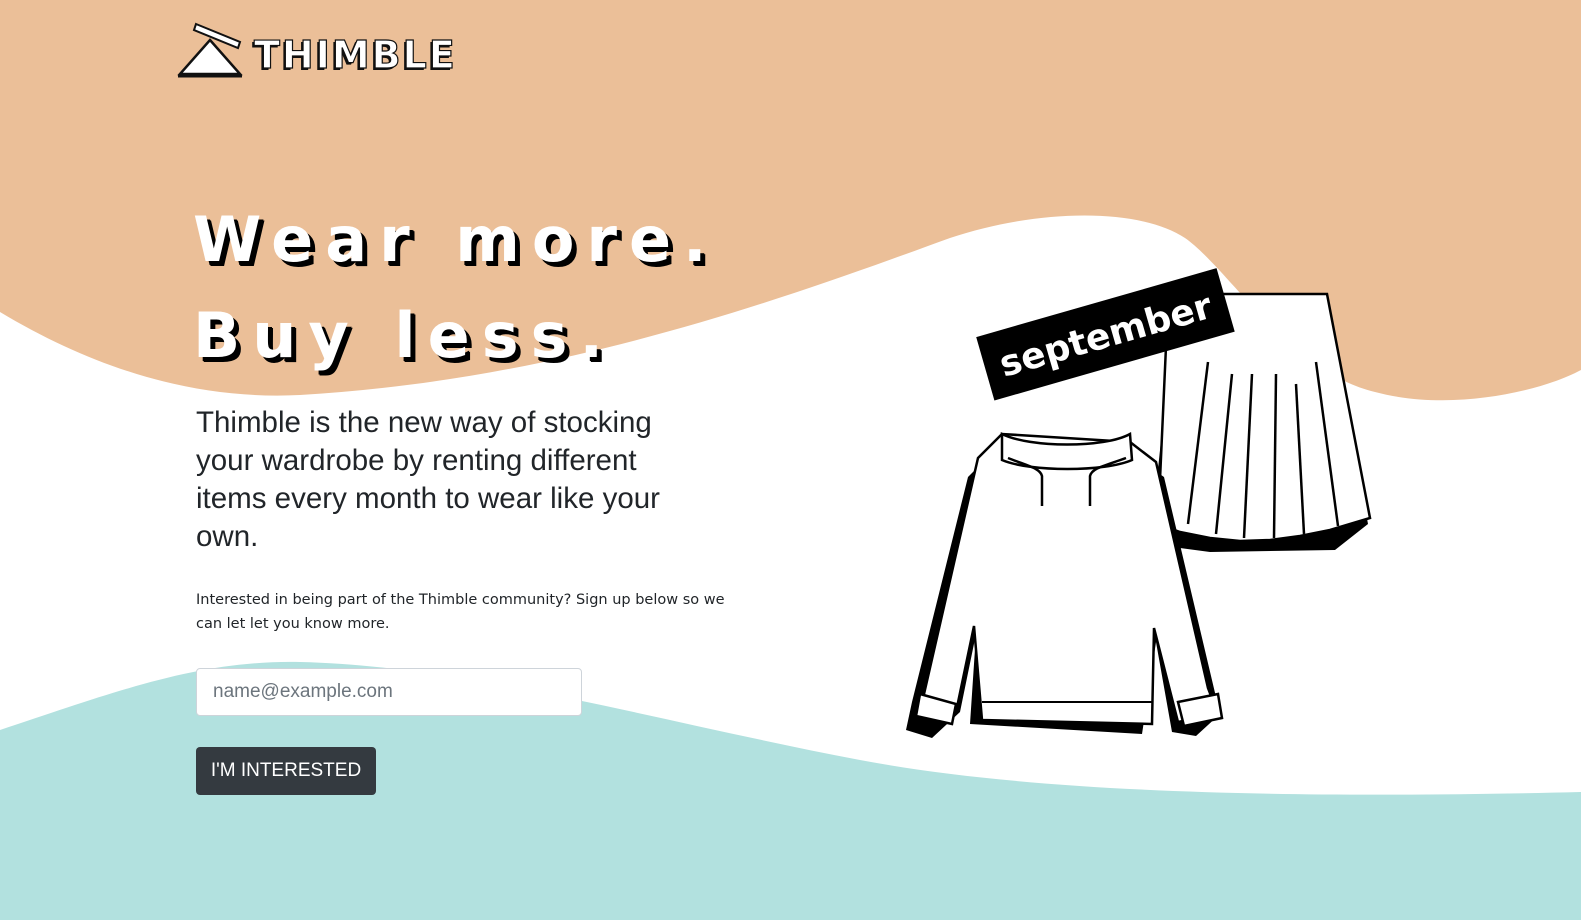 The width and height of the screenshot is (1581, 920). What do you see at coordinates (456, 239) in the screenshot?
I see `headline-line-1: Wear more.` at bounding box center [456, 239].